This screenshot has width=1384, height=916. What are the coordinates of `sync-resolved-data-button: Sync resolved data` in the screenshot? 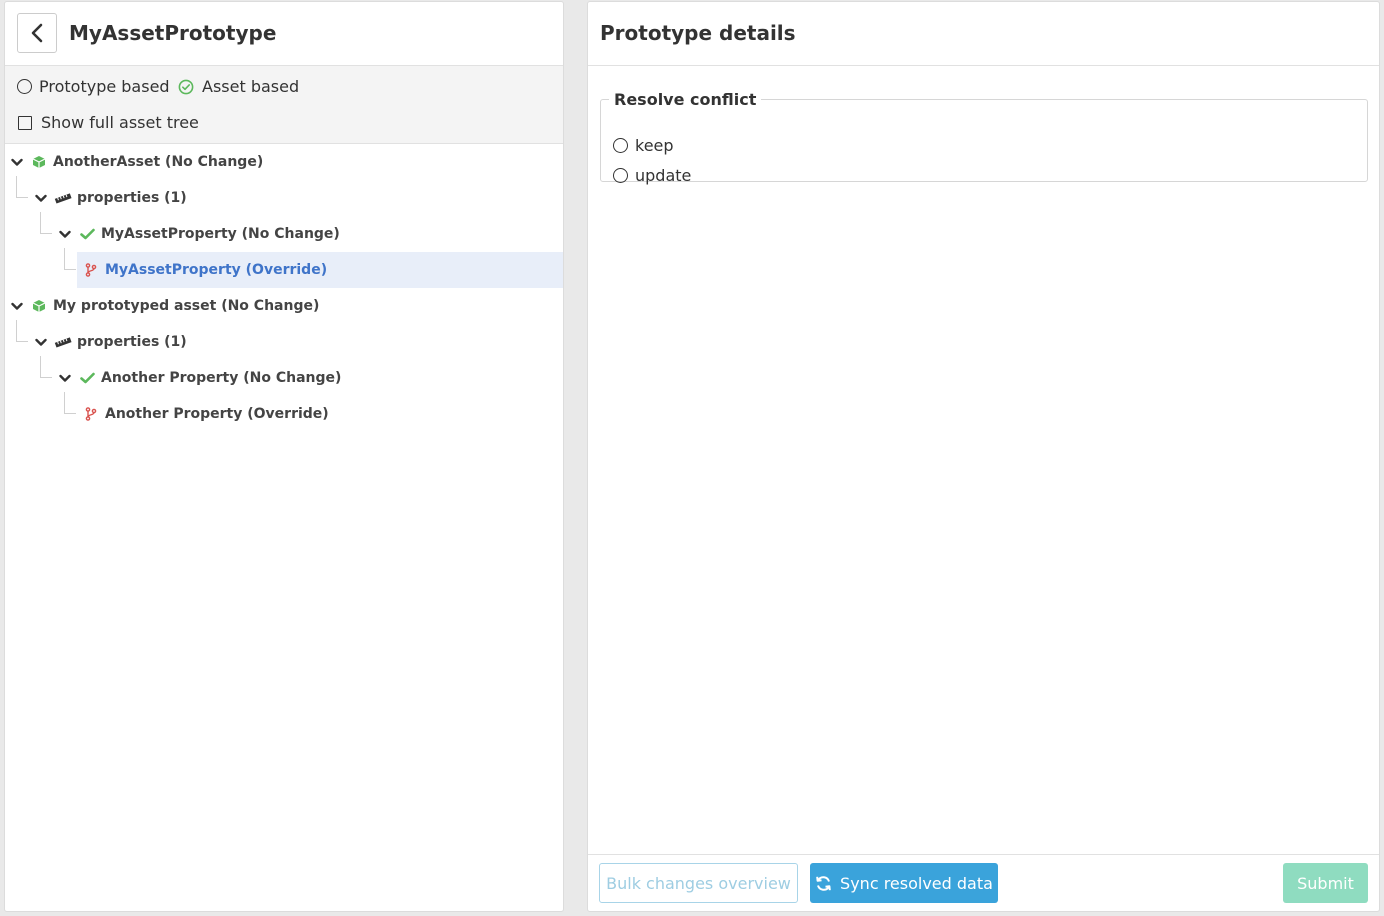 It's located at (904, 883).